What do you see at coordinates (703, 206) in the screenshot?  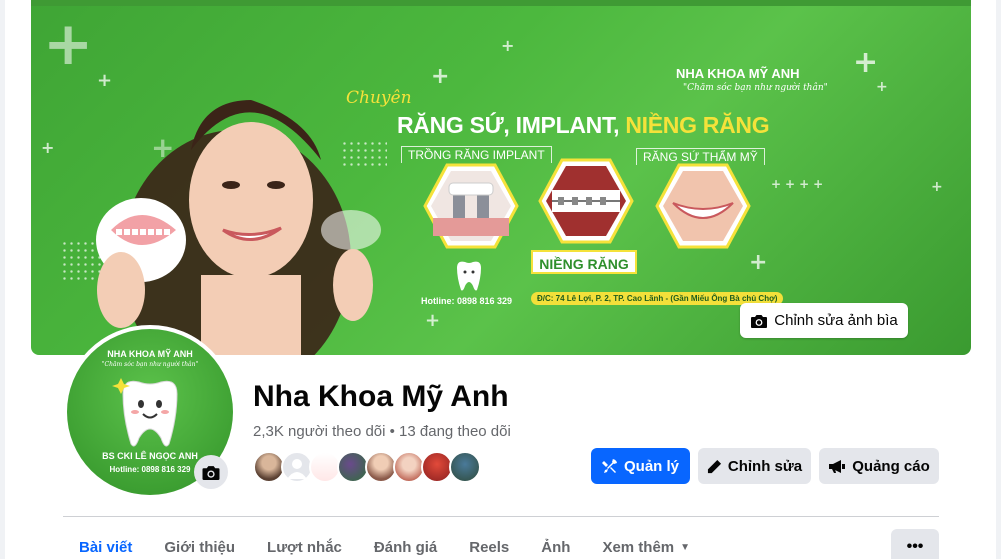 I see `veneer-hexagon-image` at bounding box center [703, 206].